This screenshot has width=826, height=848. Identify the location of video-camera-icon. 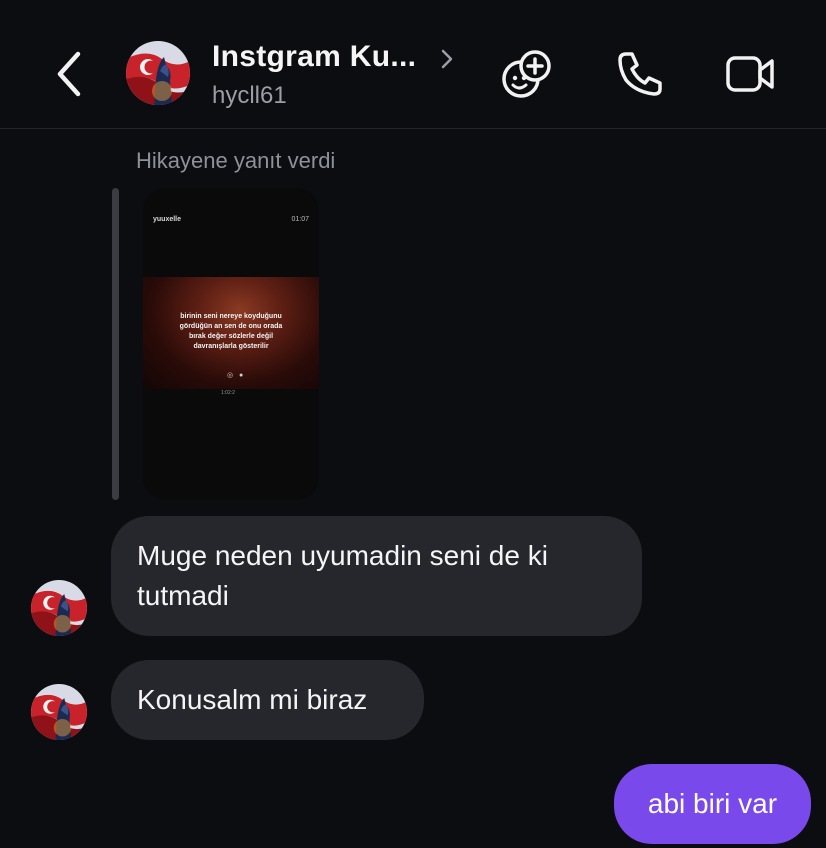
(750, 74).